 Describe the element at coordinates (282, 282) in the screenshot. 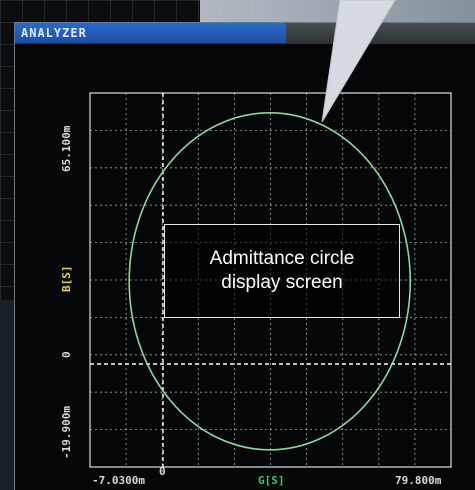

I see `annotation-line-2: display screen` at that location.